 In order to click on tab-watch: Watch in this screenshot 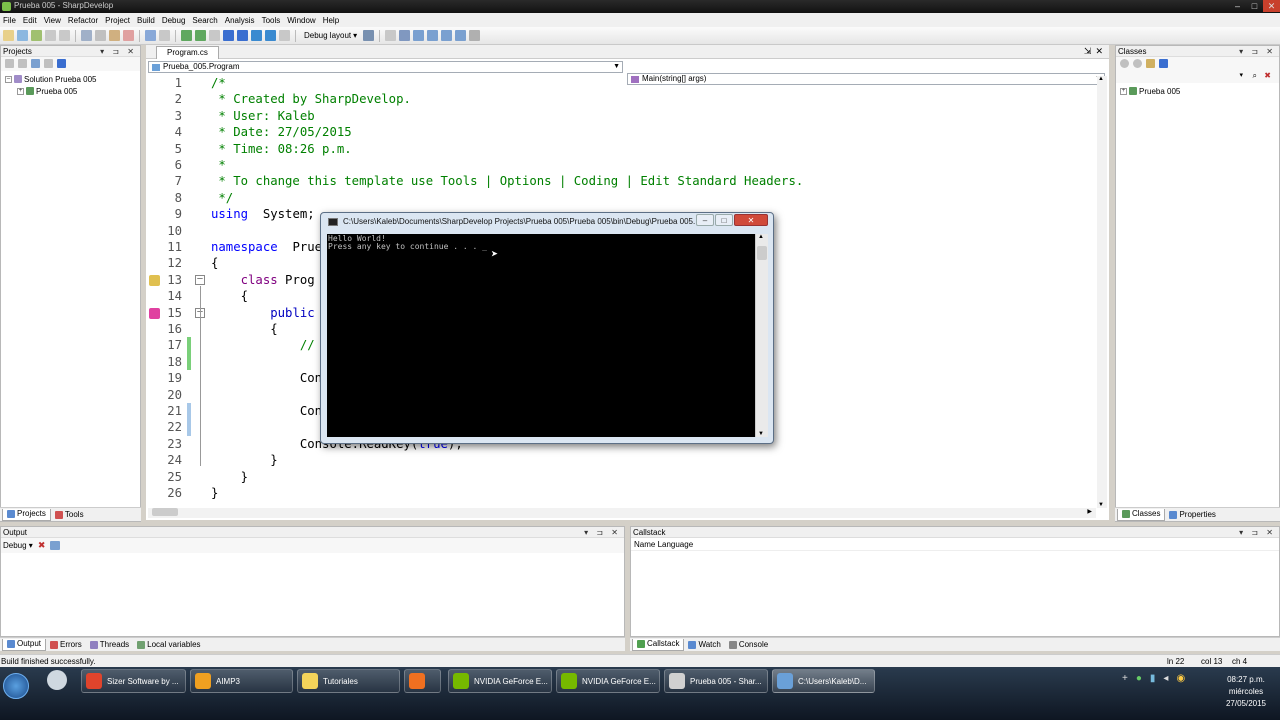, I will do `click(704, 645)`.